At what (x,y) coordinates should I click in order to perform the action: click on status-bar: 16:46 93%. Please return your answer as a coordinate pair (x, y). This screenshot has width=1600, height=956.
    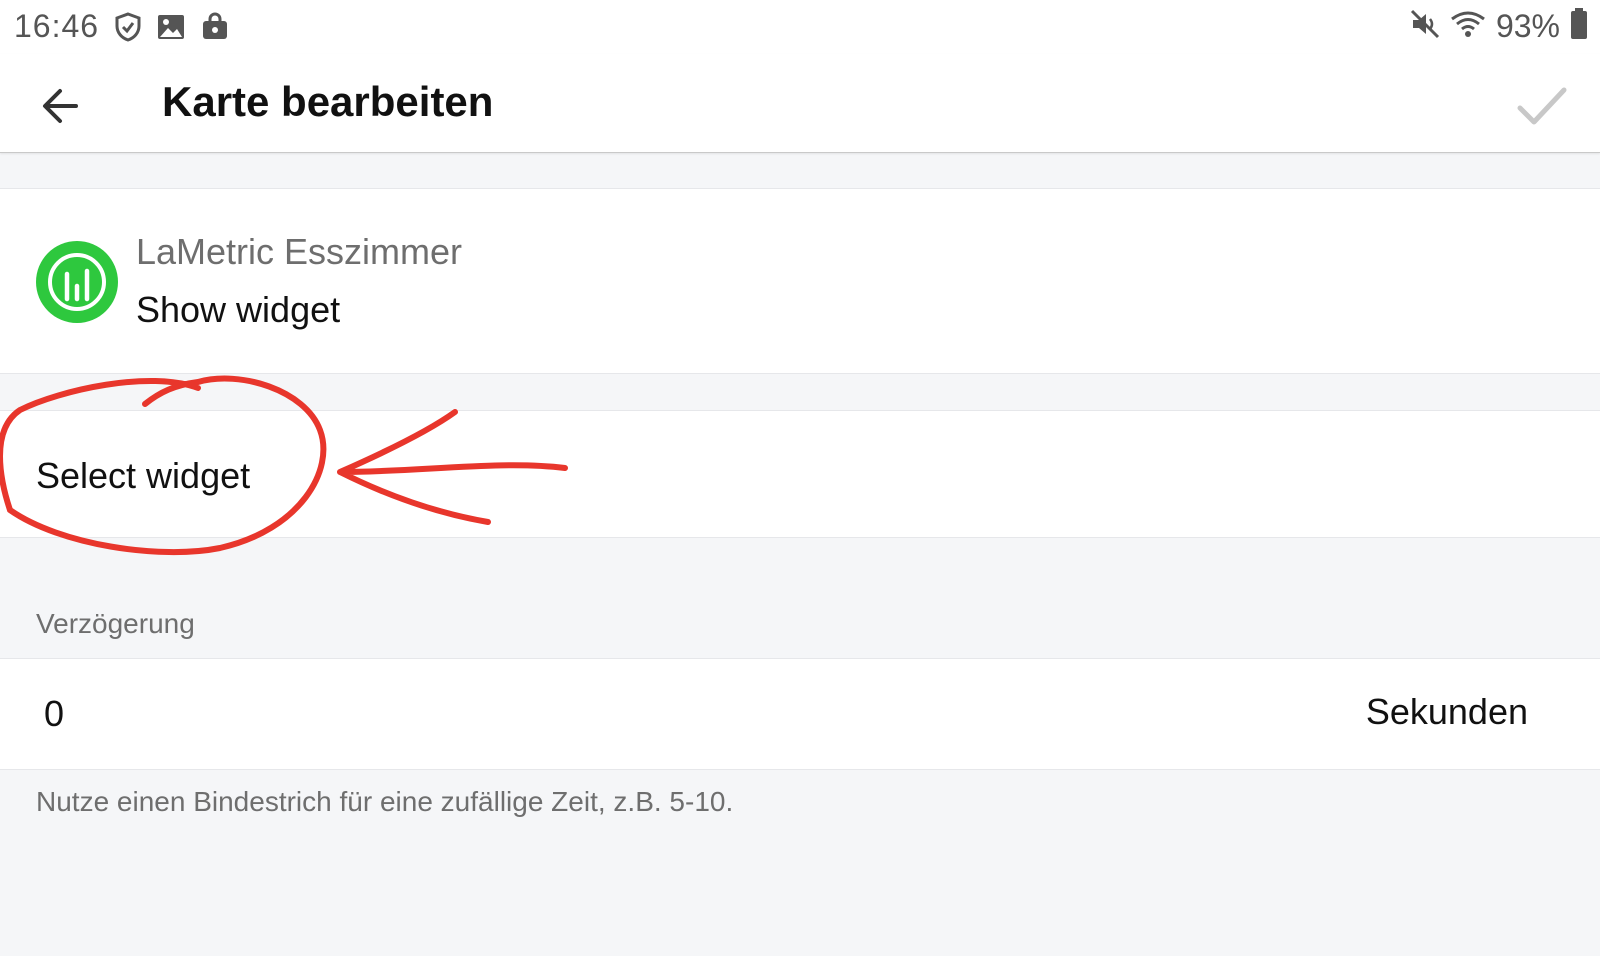
    Looking at the image, I should click on (800, 27).